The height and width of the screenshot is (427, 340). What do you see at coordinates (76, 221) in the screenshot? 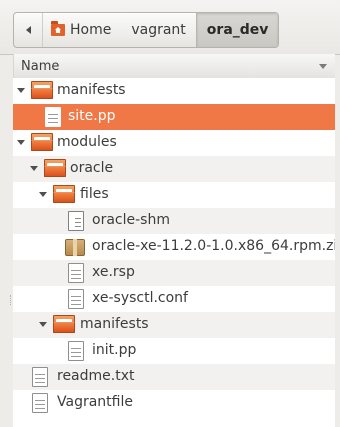
I see `script-file-icon` at bounding box center [76, 221].